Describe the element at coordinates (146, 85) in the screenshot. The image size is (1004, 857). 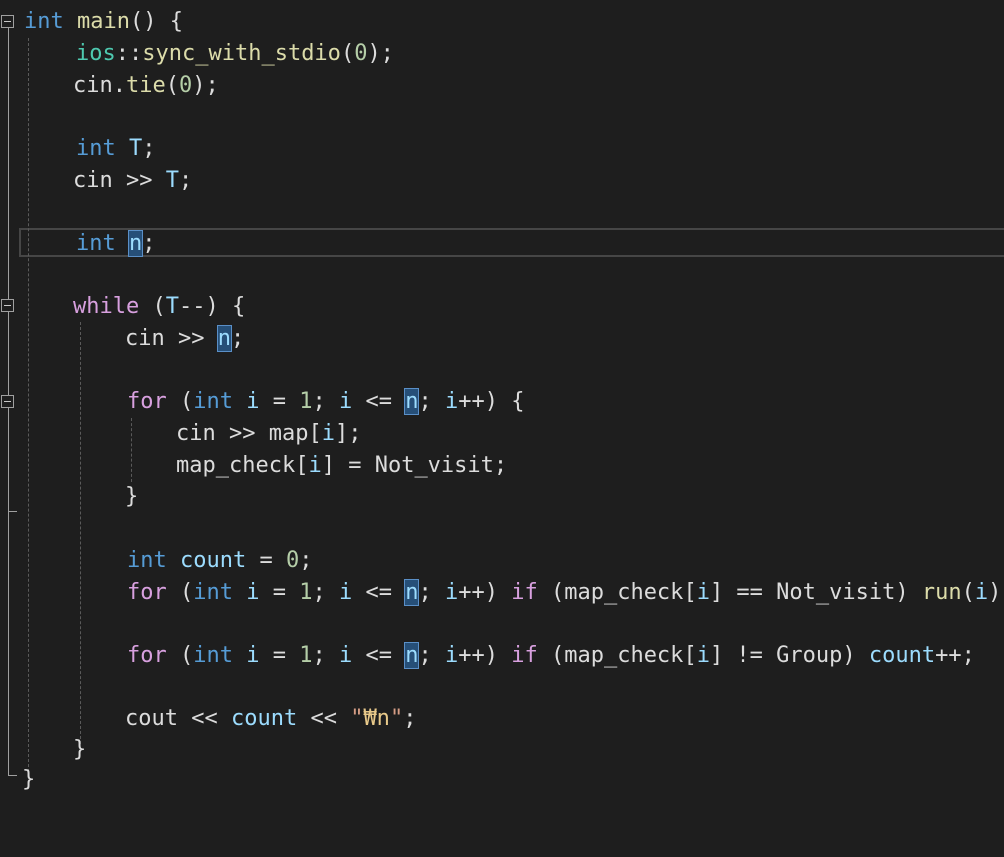
I see `function-name: tie` at that location.